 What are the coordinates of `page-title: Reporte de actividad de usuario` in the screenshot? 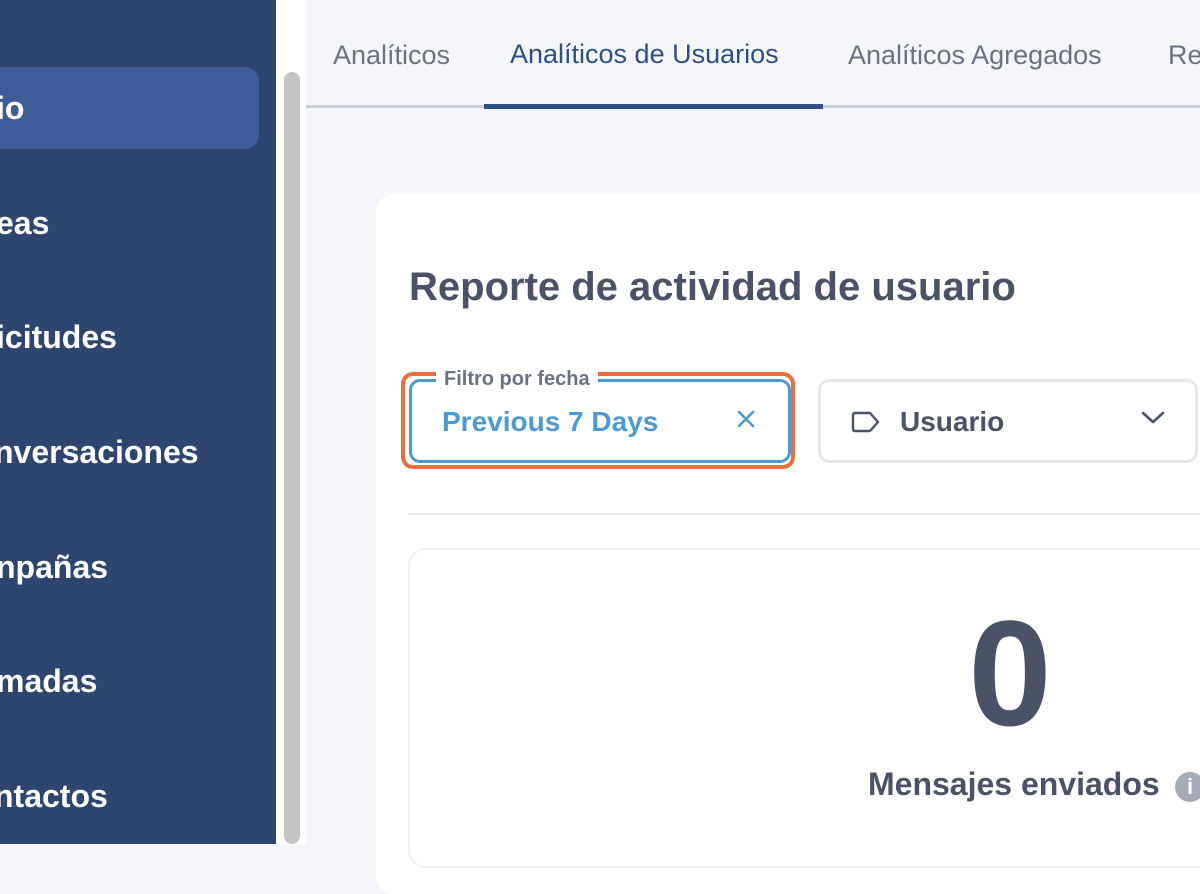 It's located at (712, 287).